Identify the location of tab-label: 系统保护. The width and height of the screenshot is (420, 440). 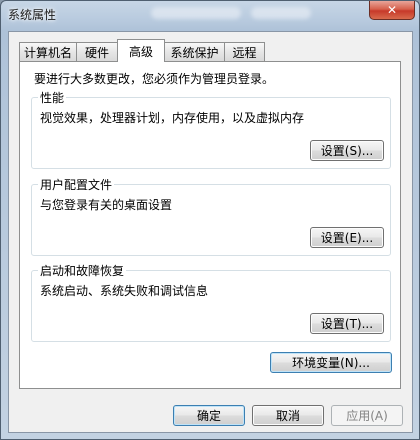
(194, 52).